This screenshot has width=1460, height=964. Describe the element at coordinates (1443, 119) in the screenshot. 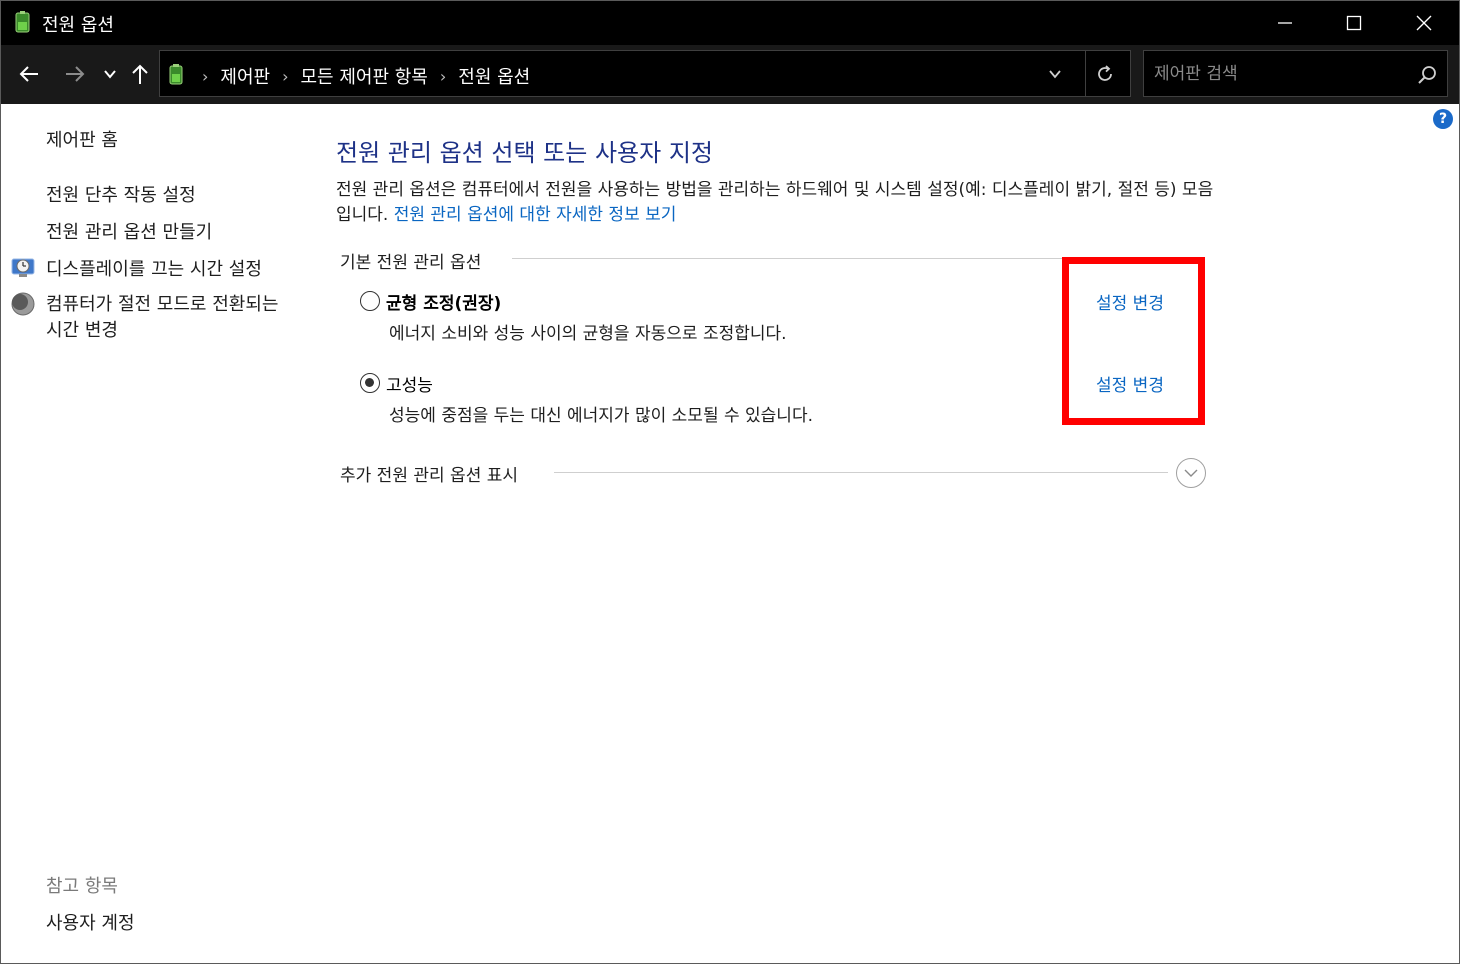

I see `help-button: ?` at that location.